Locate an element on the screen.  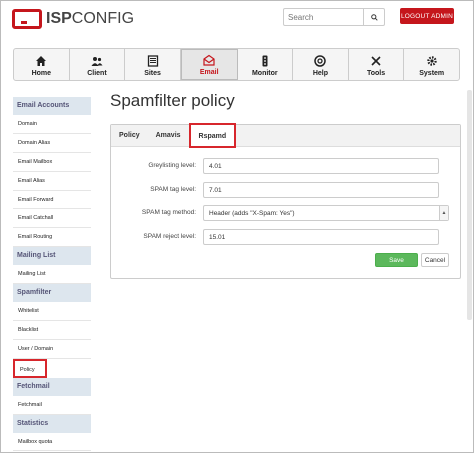
home-icon is located at coordinates (41, 61).